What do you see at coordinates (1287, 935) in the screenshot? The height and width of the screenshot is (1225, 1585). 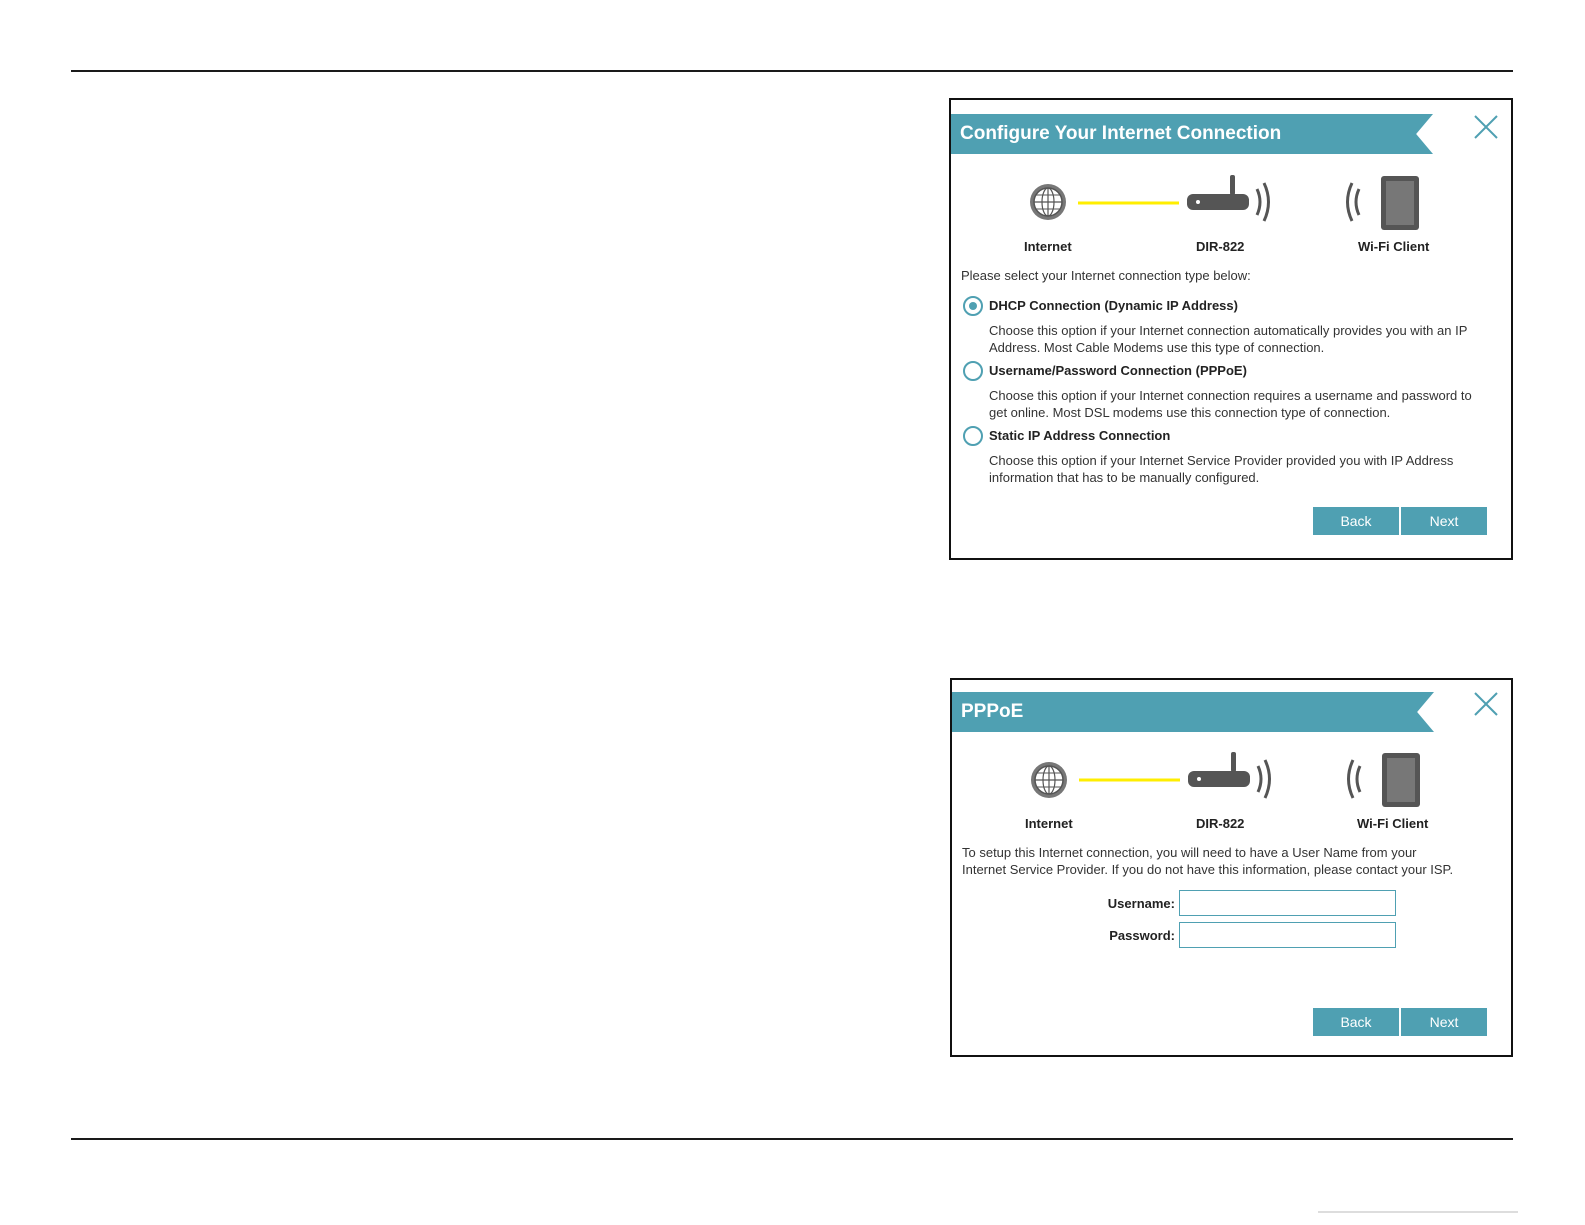 I see `password-input` at bounding box center [1287, 935].